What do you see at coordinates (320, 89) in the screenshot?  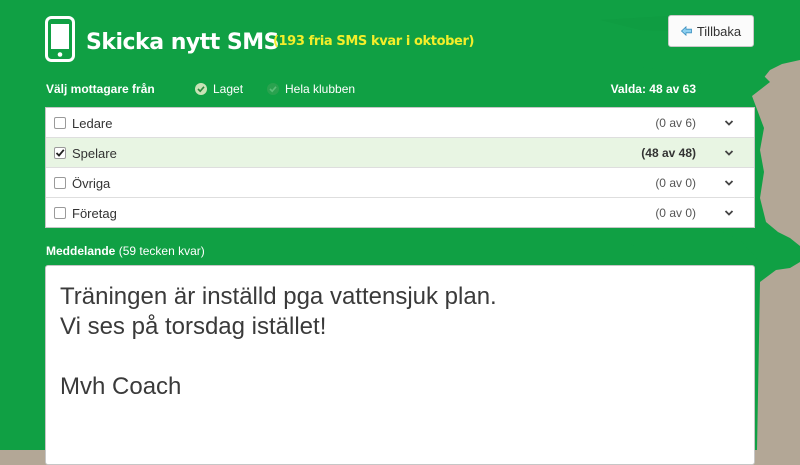 I see `source-option-label: Hela klubben` at bounding box center [320, 89].